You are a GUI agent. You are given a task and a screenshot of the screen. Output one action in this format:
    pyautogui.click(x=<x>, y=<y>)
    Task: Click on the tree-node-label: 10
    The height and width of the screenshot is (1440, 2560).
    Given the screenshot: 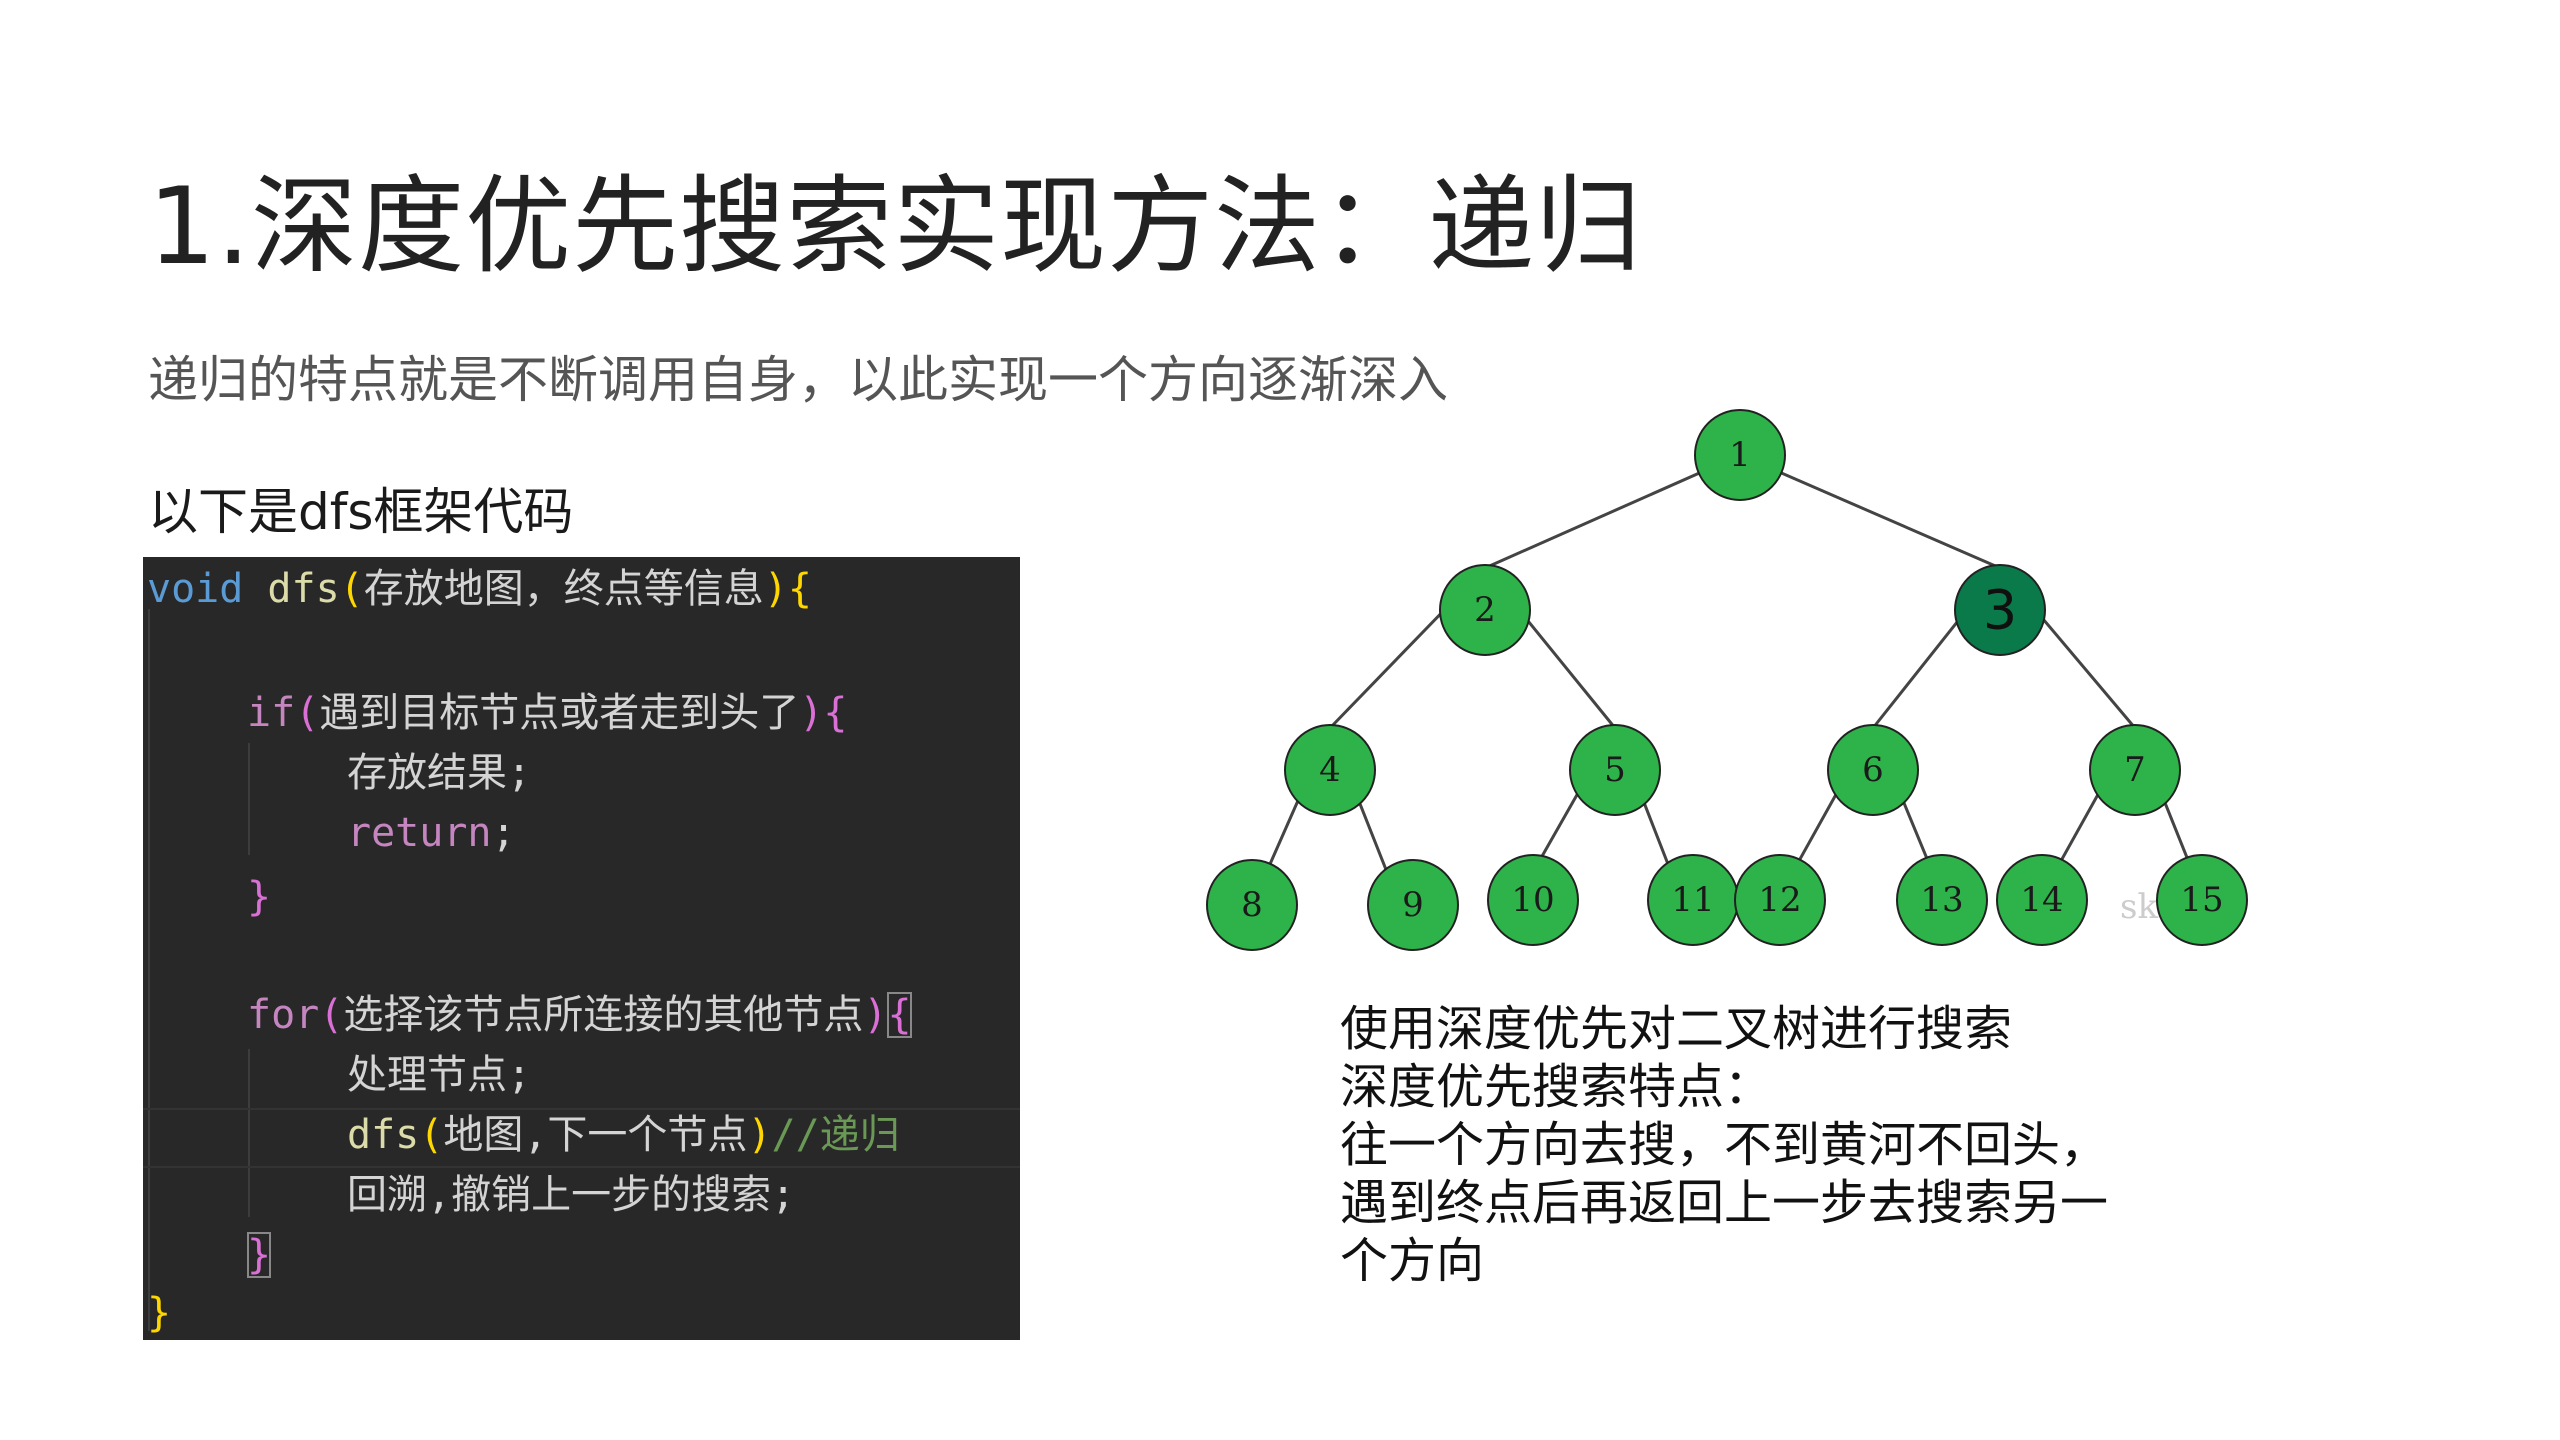 What is the action you would take?
    pyautogui.click(x=1532, y=900)
    